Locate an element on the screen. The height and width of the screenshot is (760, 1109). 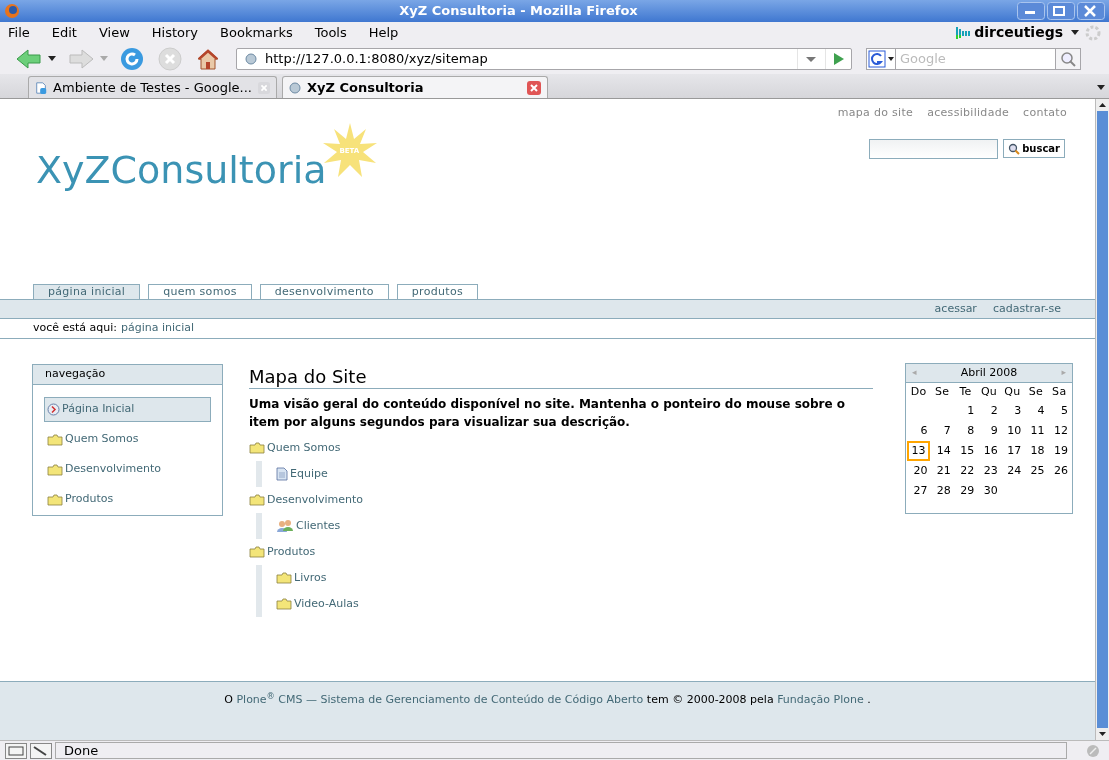
footer-link: Fundação Plone is located at coordinates (820, 699).